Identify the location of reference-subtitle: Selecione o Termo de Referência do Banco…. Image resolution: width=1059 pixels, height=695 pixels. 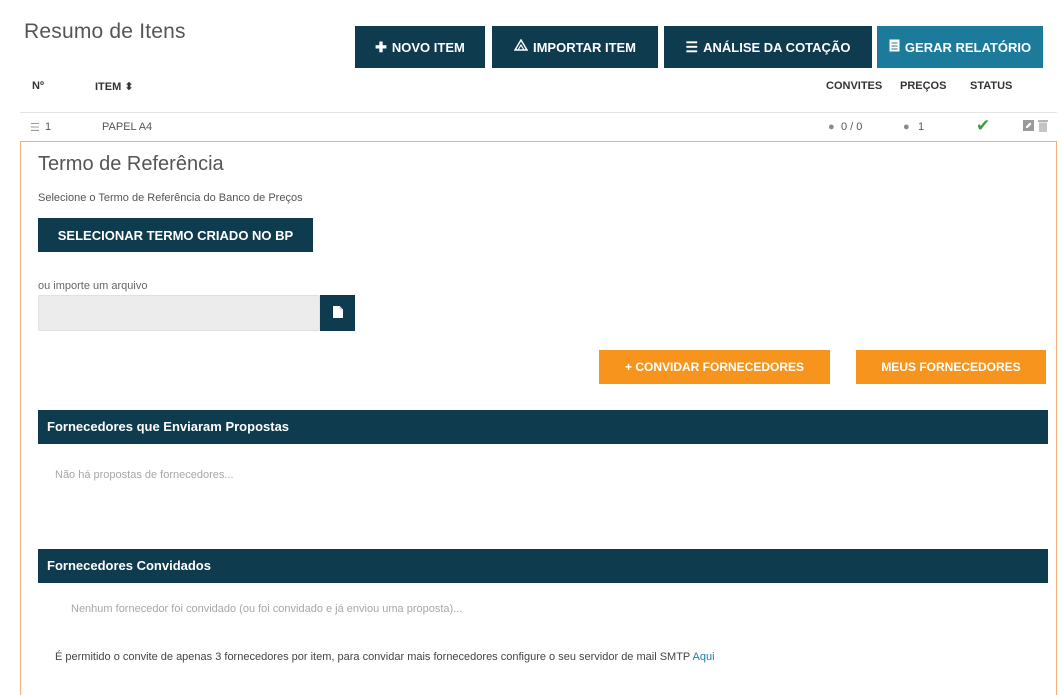
(170, 198).